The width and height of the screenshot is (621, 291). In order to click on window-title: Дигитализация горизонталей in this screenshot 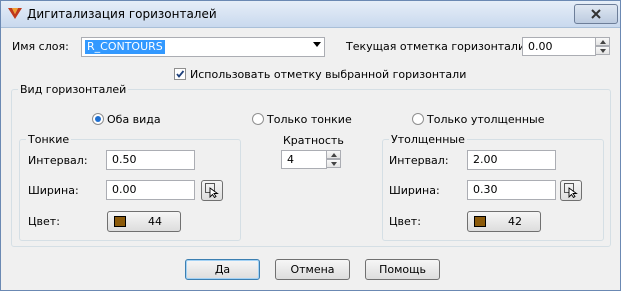, I will do `click(122, 14)`.